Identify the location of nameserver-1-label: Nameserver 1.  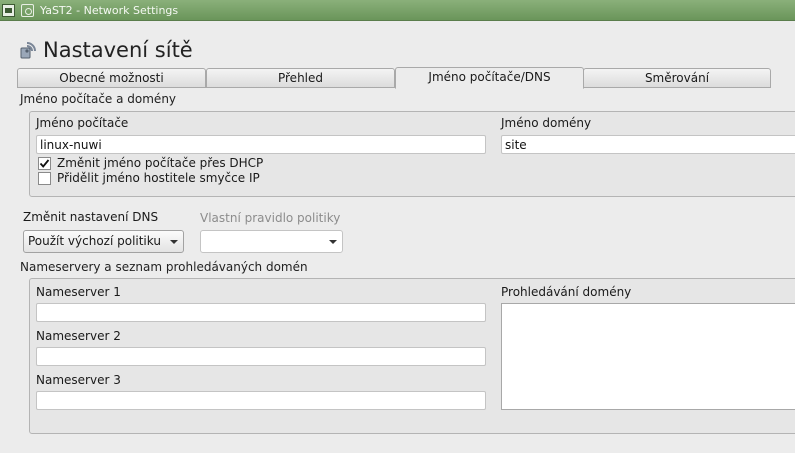
(78, 292).